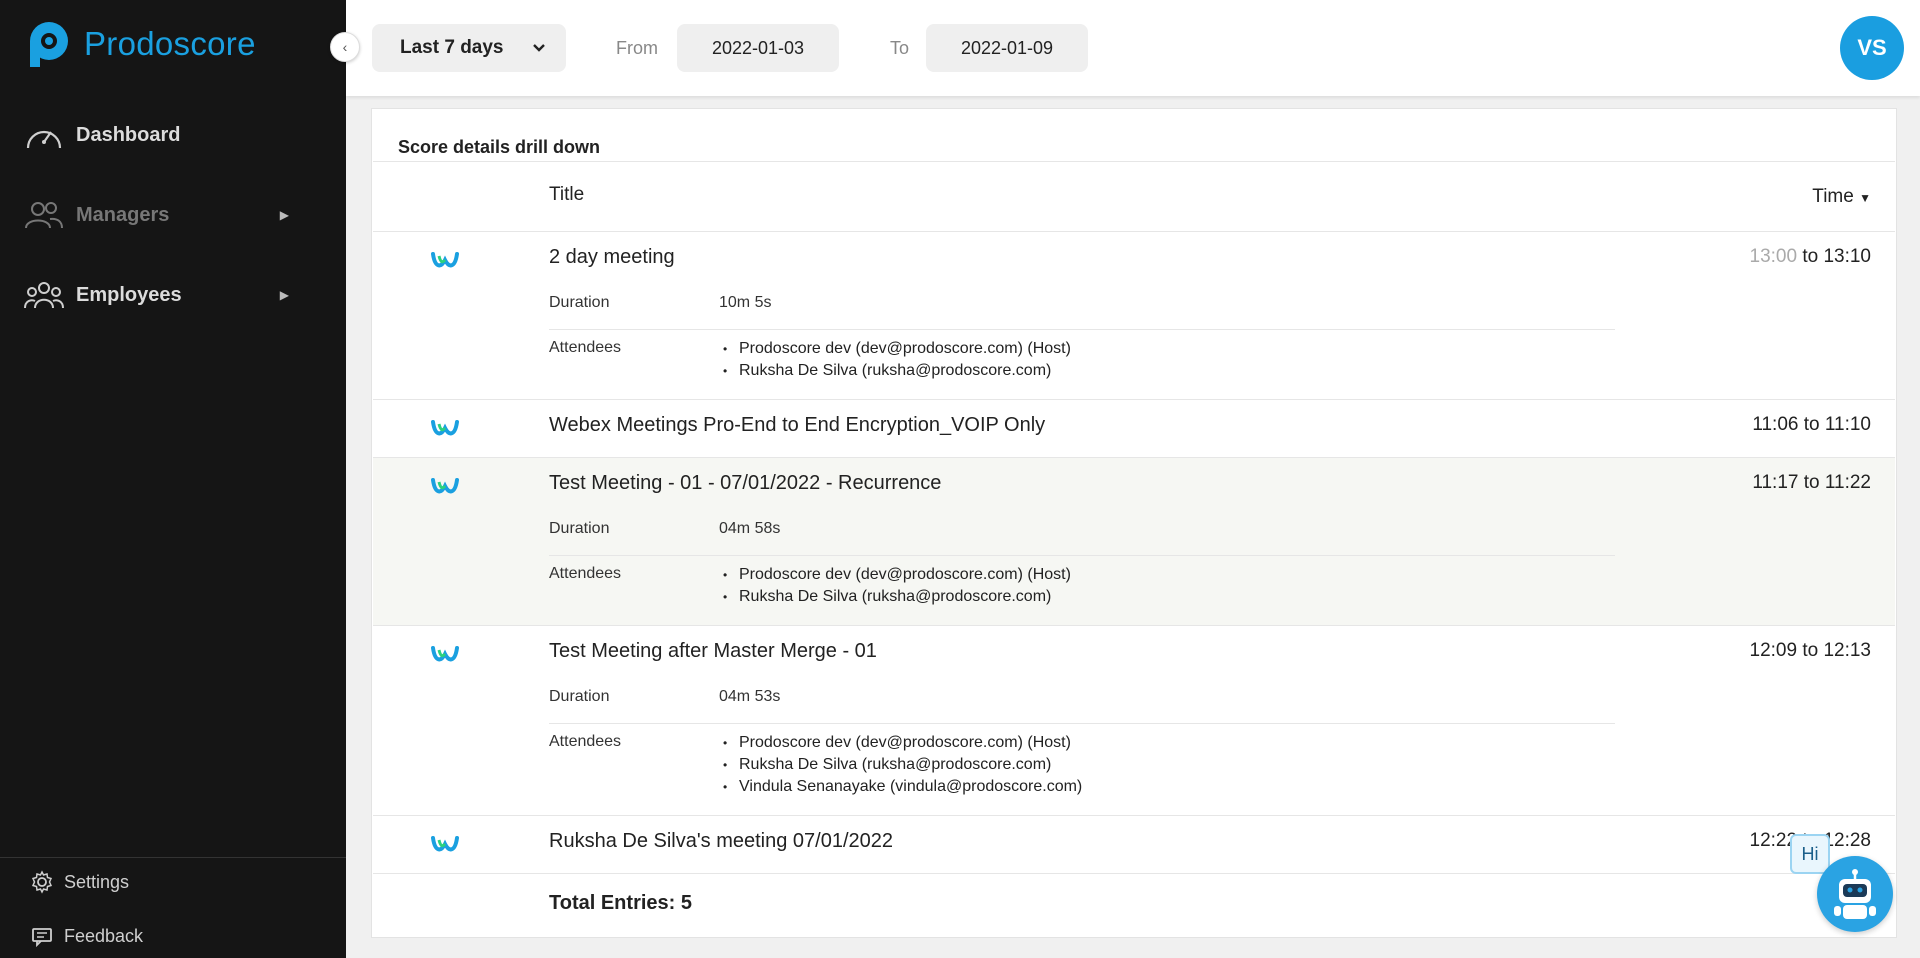 The image size is (1920, 958). I want to click on group-icon, so click(45, 295).